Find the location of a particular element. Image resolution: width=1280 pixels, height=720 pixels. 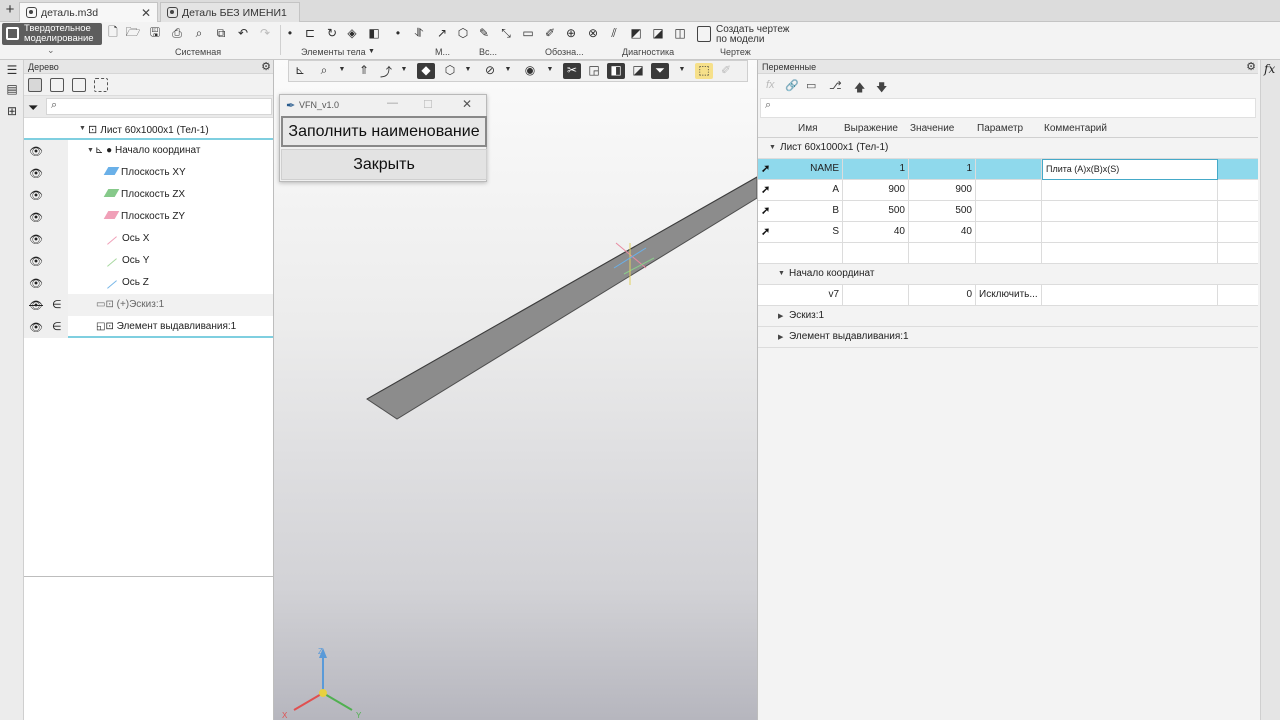

eye-hidden-icon: 👁 is located at coordinates (36, 305).